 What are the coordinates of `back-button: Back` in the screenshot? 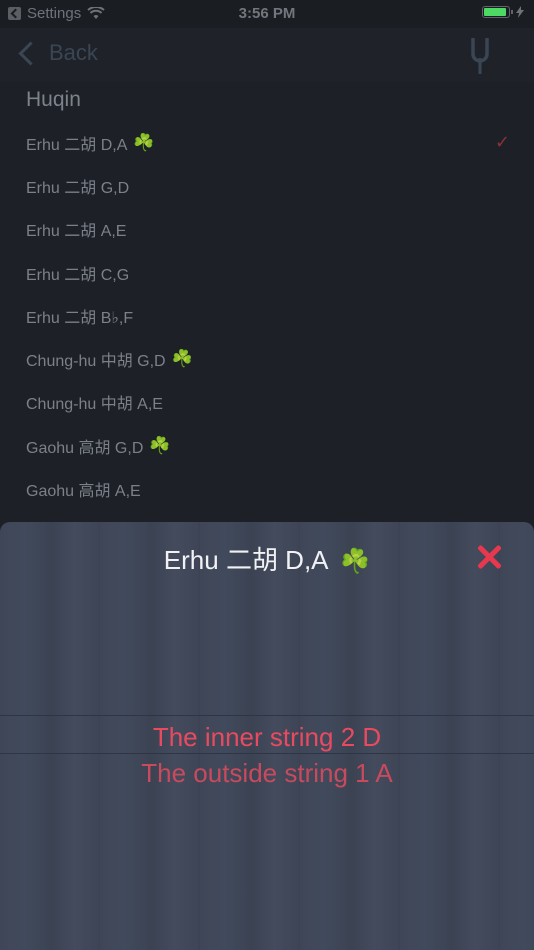 It's located at (58, 53).